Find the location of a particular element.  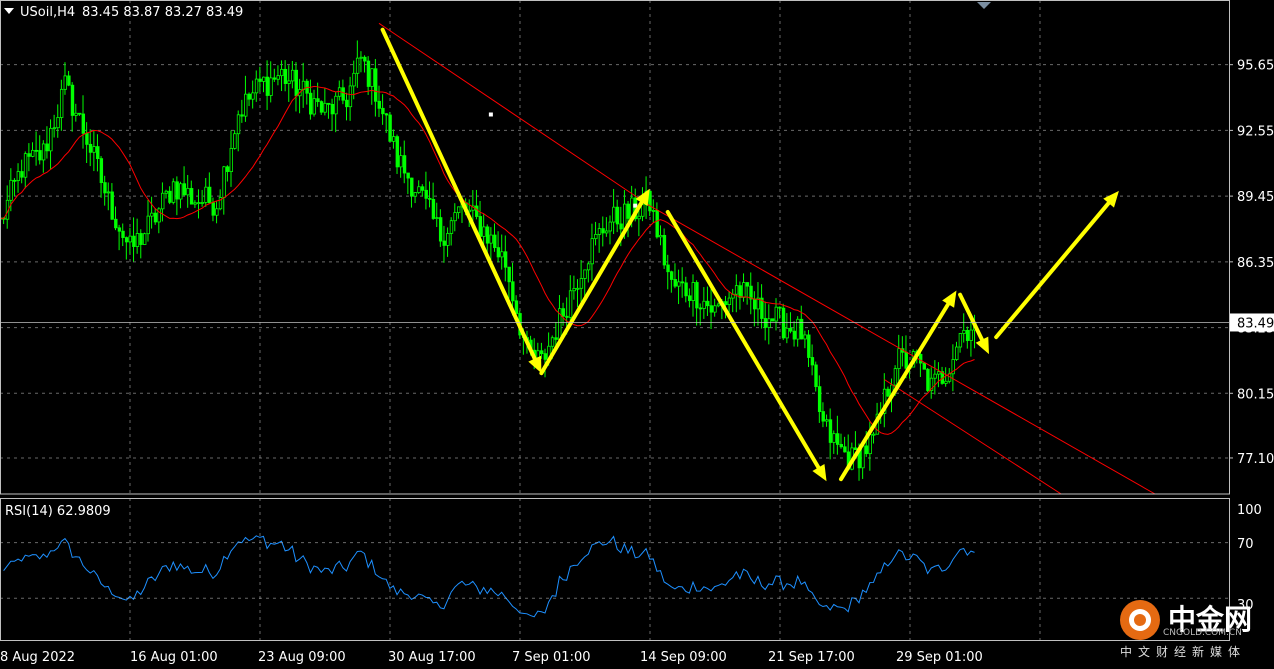

rsi-label: RSI(14) 62.9809 is located at coordinates (58, 511).